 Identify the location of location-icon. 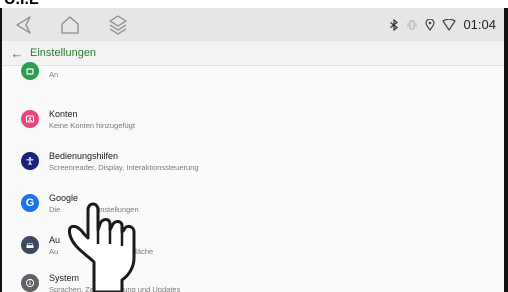
(430, 24).